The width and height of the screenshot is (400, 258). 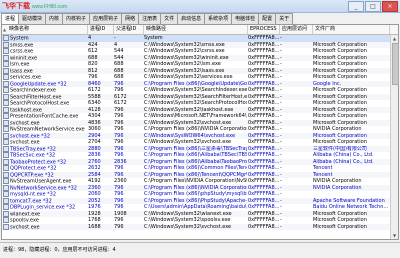 What do you see at coordinates (325, 29) in the screenshot?
I see `column-header-label: 文件厂商` at bounding box center [325, 29].